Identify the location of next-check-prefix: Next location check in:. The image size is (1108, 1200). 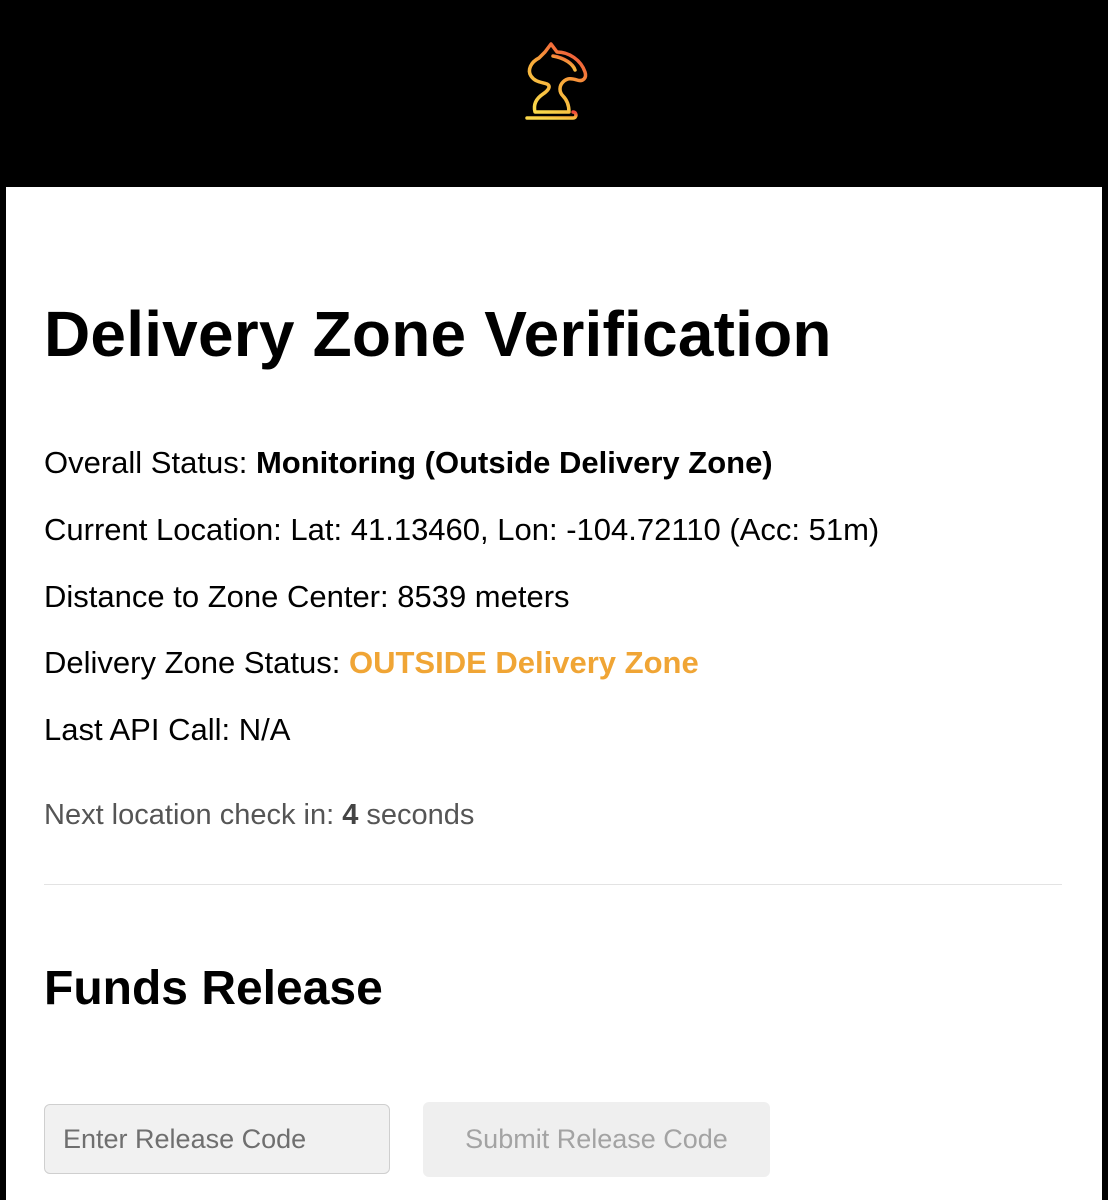
(189, 815).